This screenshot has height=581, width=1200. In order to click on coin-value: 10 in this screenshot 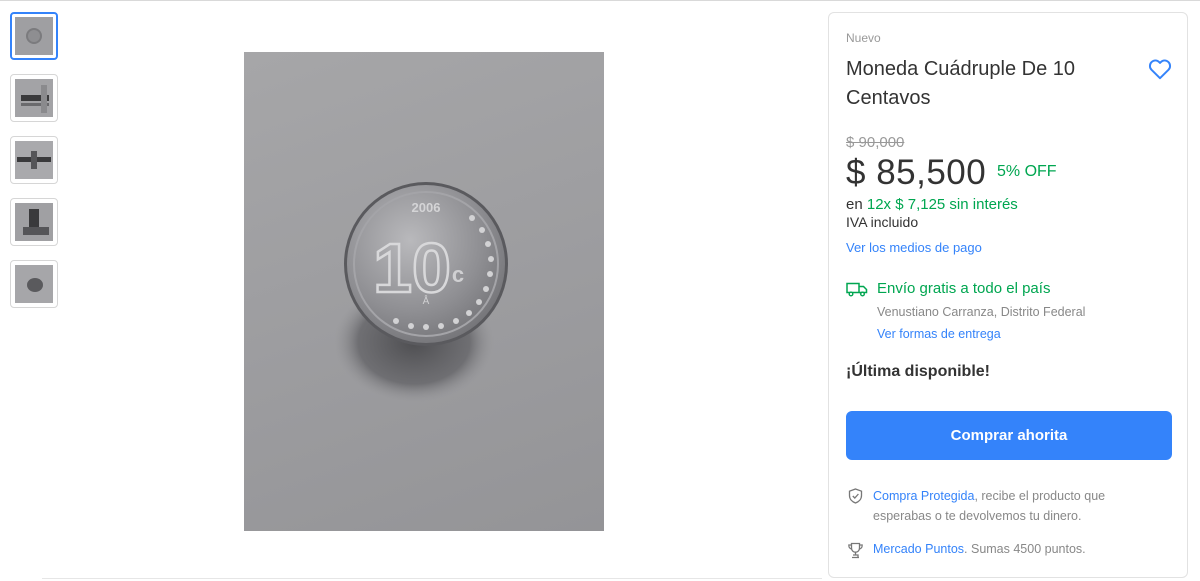, I will do `click(412, 268)`.